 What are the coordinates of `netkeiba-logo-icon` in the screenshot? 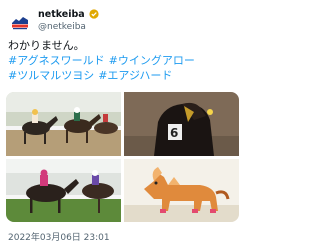 It's located at (20, 22).